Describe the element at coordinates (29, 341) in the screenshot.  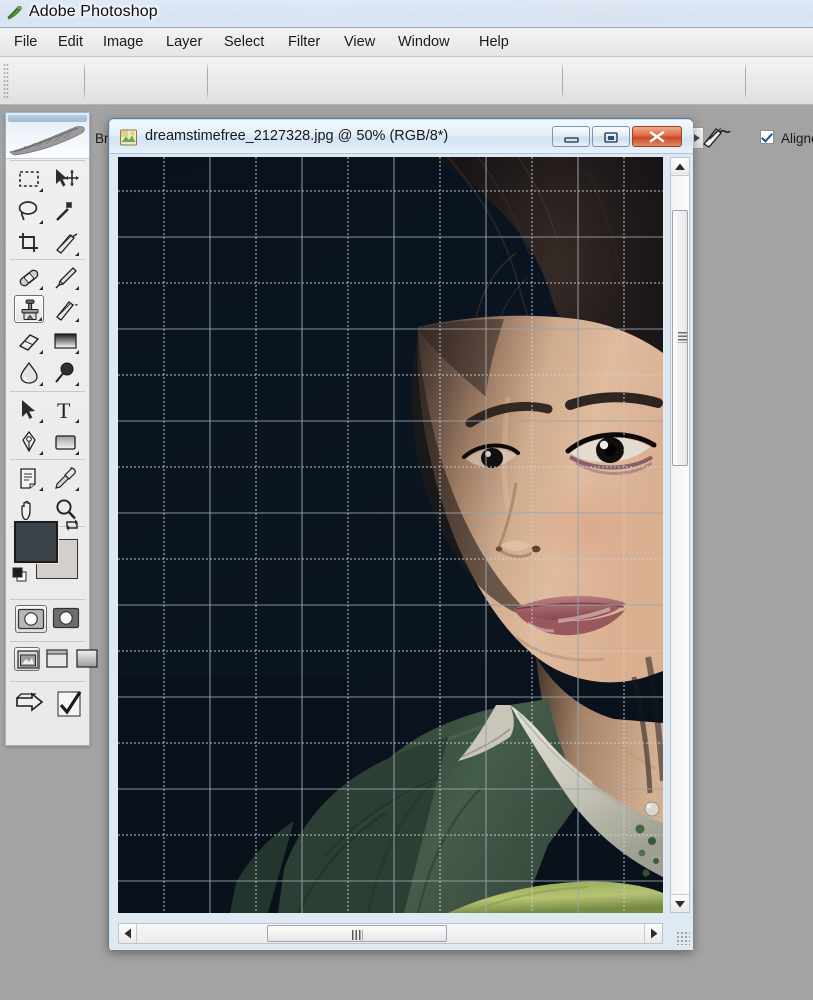
I see `tool-eraser` at that location.